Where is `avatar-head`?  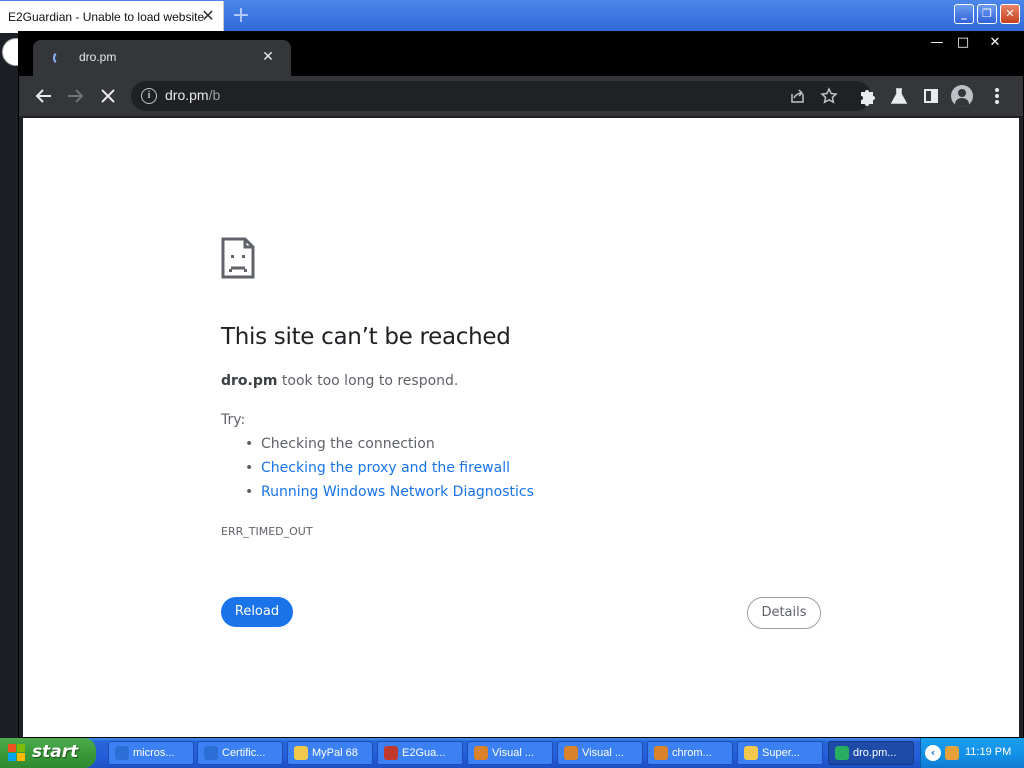 avatar-head is located at coordinates (962, 93).